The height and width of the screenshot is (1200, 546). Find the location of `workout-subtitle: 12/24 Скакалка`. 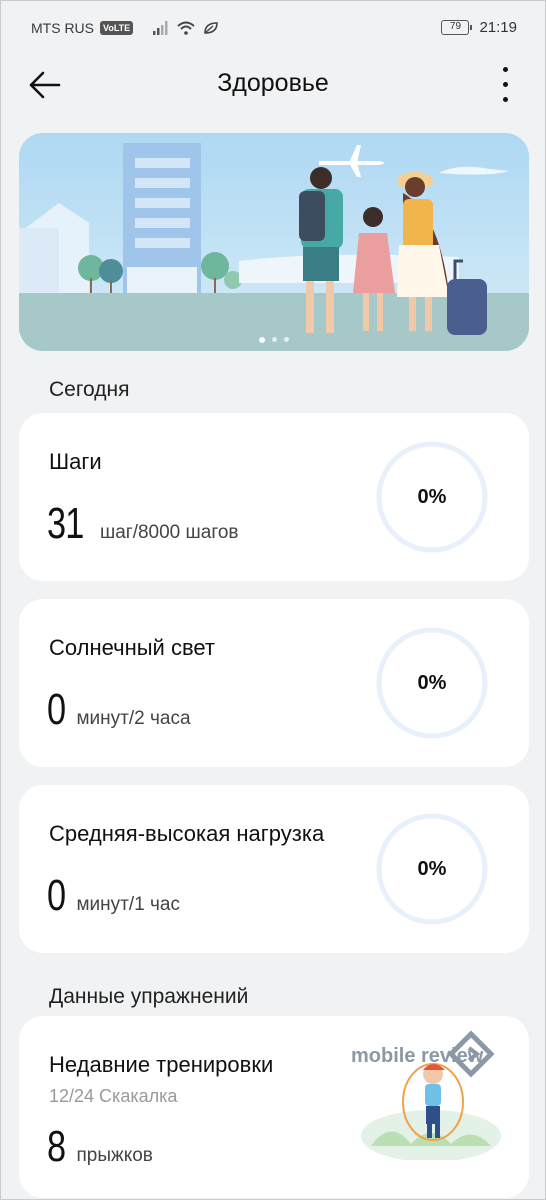

workout-subtitle: 12/24 Скакалка is located at coordinates (113, 1096).